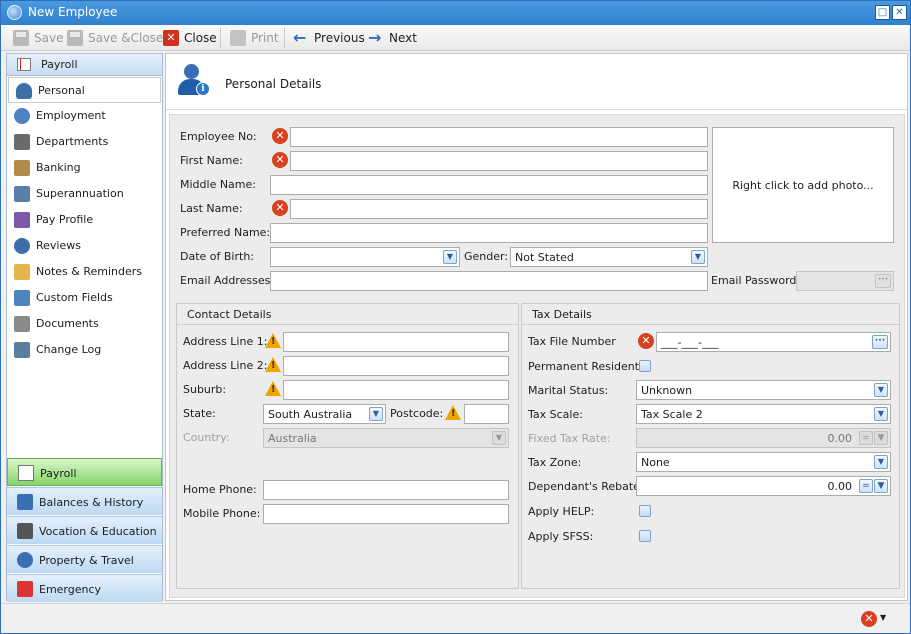  Describe the element at coordinates (22, 220) in the screenshot. I see `pay-card-icon` at that location.